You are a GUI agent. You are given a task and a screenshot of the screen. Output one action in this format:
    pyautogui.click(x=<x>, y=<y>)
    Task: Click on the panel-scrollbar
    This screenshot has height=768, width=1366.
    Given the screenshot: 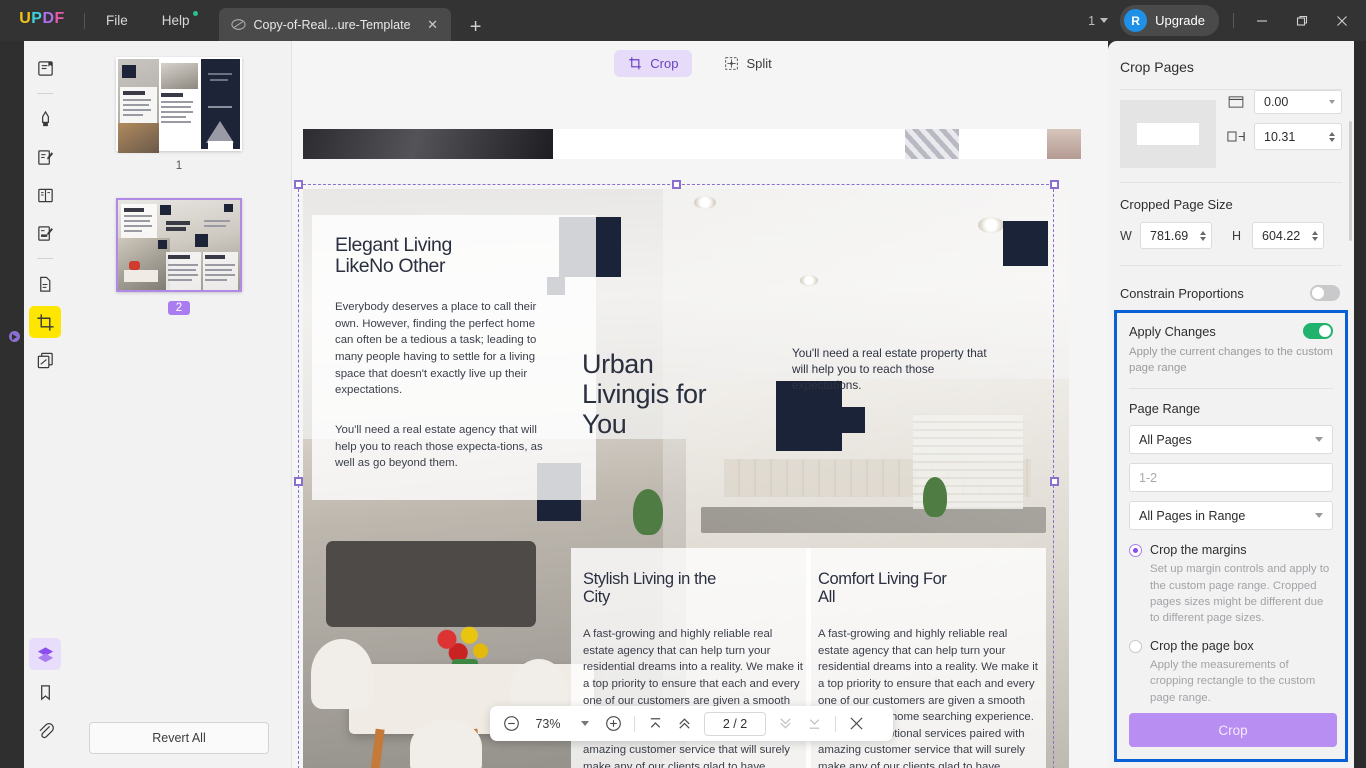 What is the action you would take?
    pyautogui.click(x=1350, y=181)
    